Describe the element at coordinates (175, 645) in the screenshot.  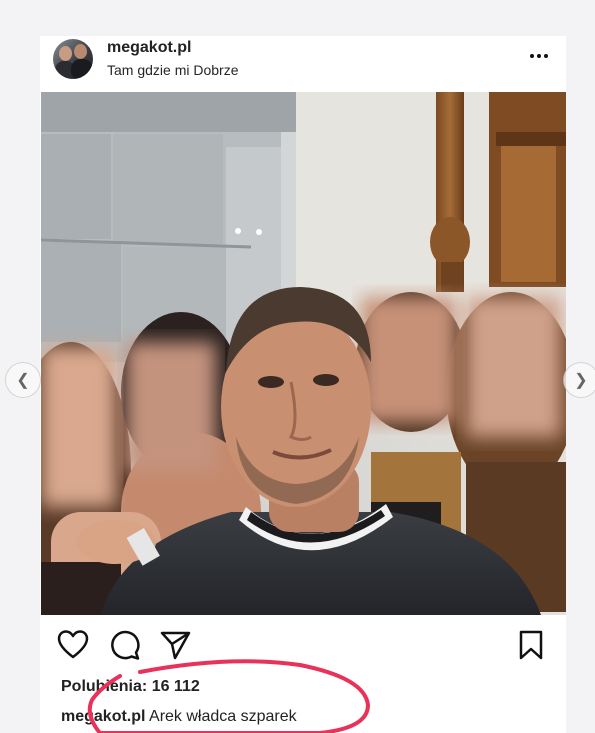
I see `paper-plane-icon` at that location.